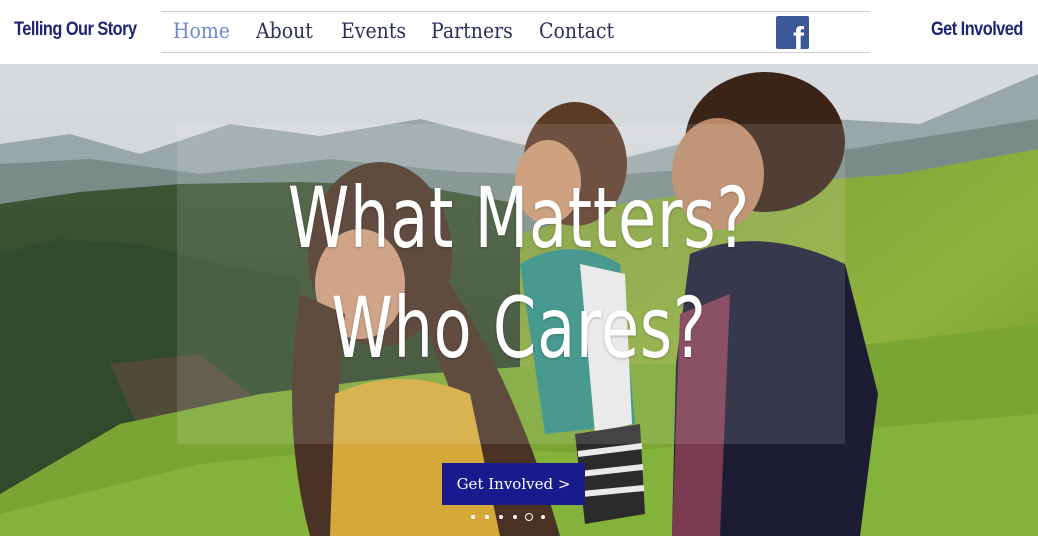 This screenshot has height=536, width=1038. I want to click on nav-events: Events, so click(373, 31).